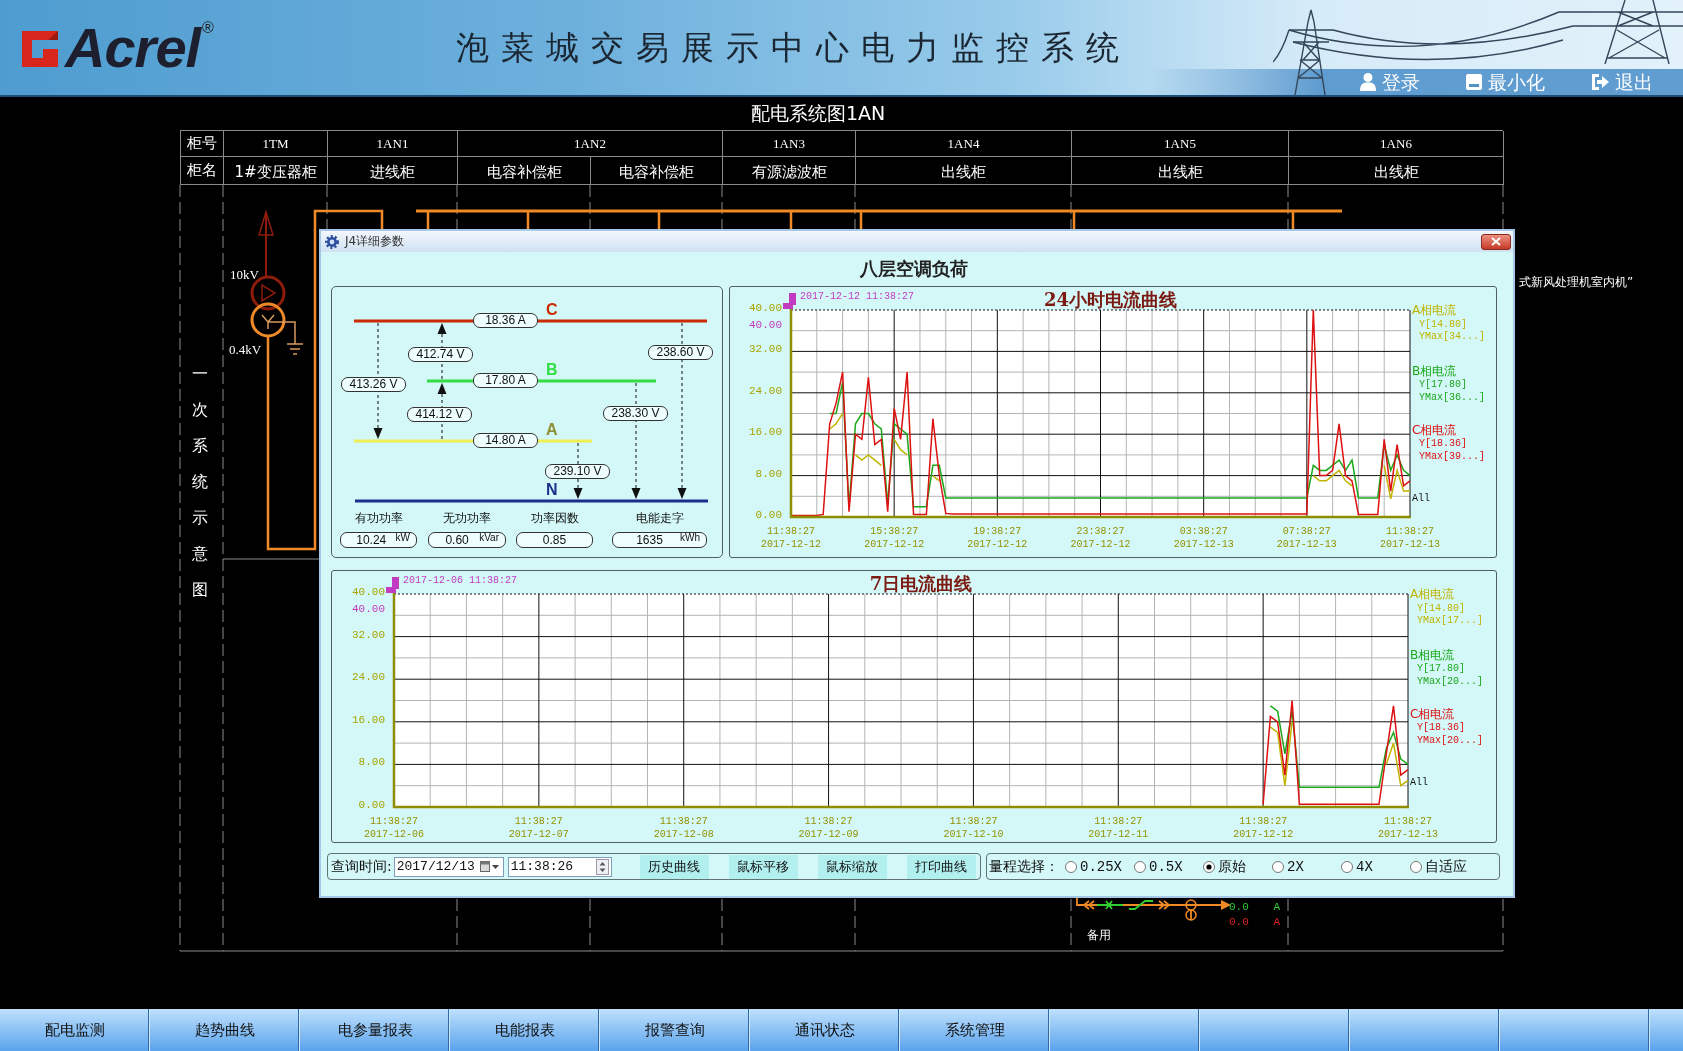 This screenshot has height=1051, width=1683. Describe the element at coordinates (393, 144) in the screenshot. I see `table-cell: 1AN1` at that location.